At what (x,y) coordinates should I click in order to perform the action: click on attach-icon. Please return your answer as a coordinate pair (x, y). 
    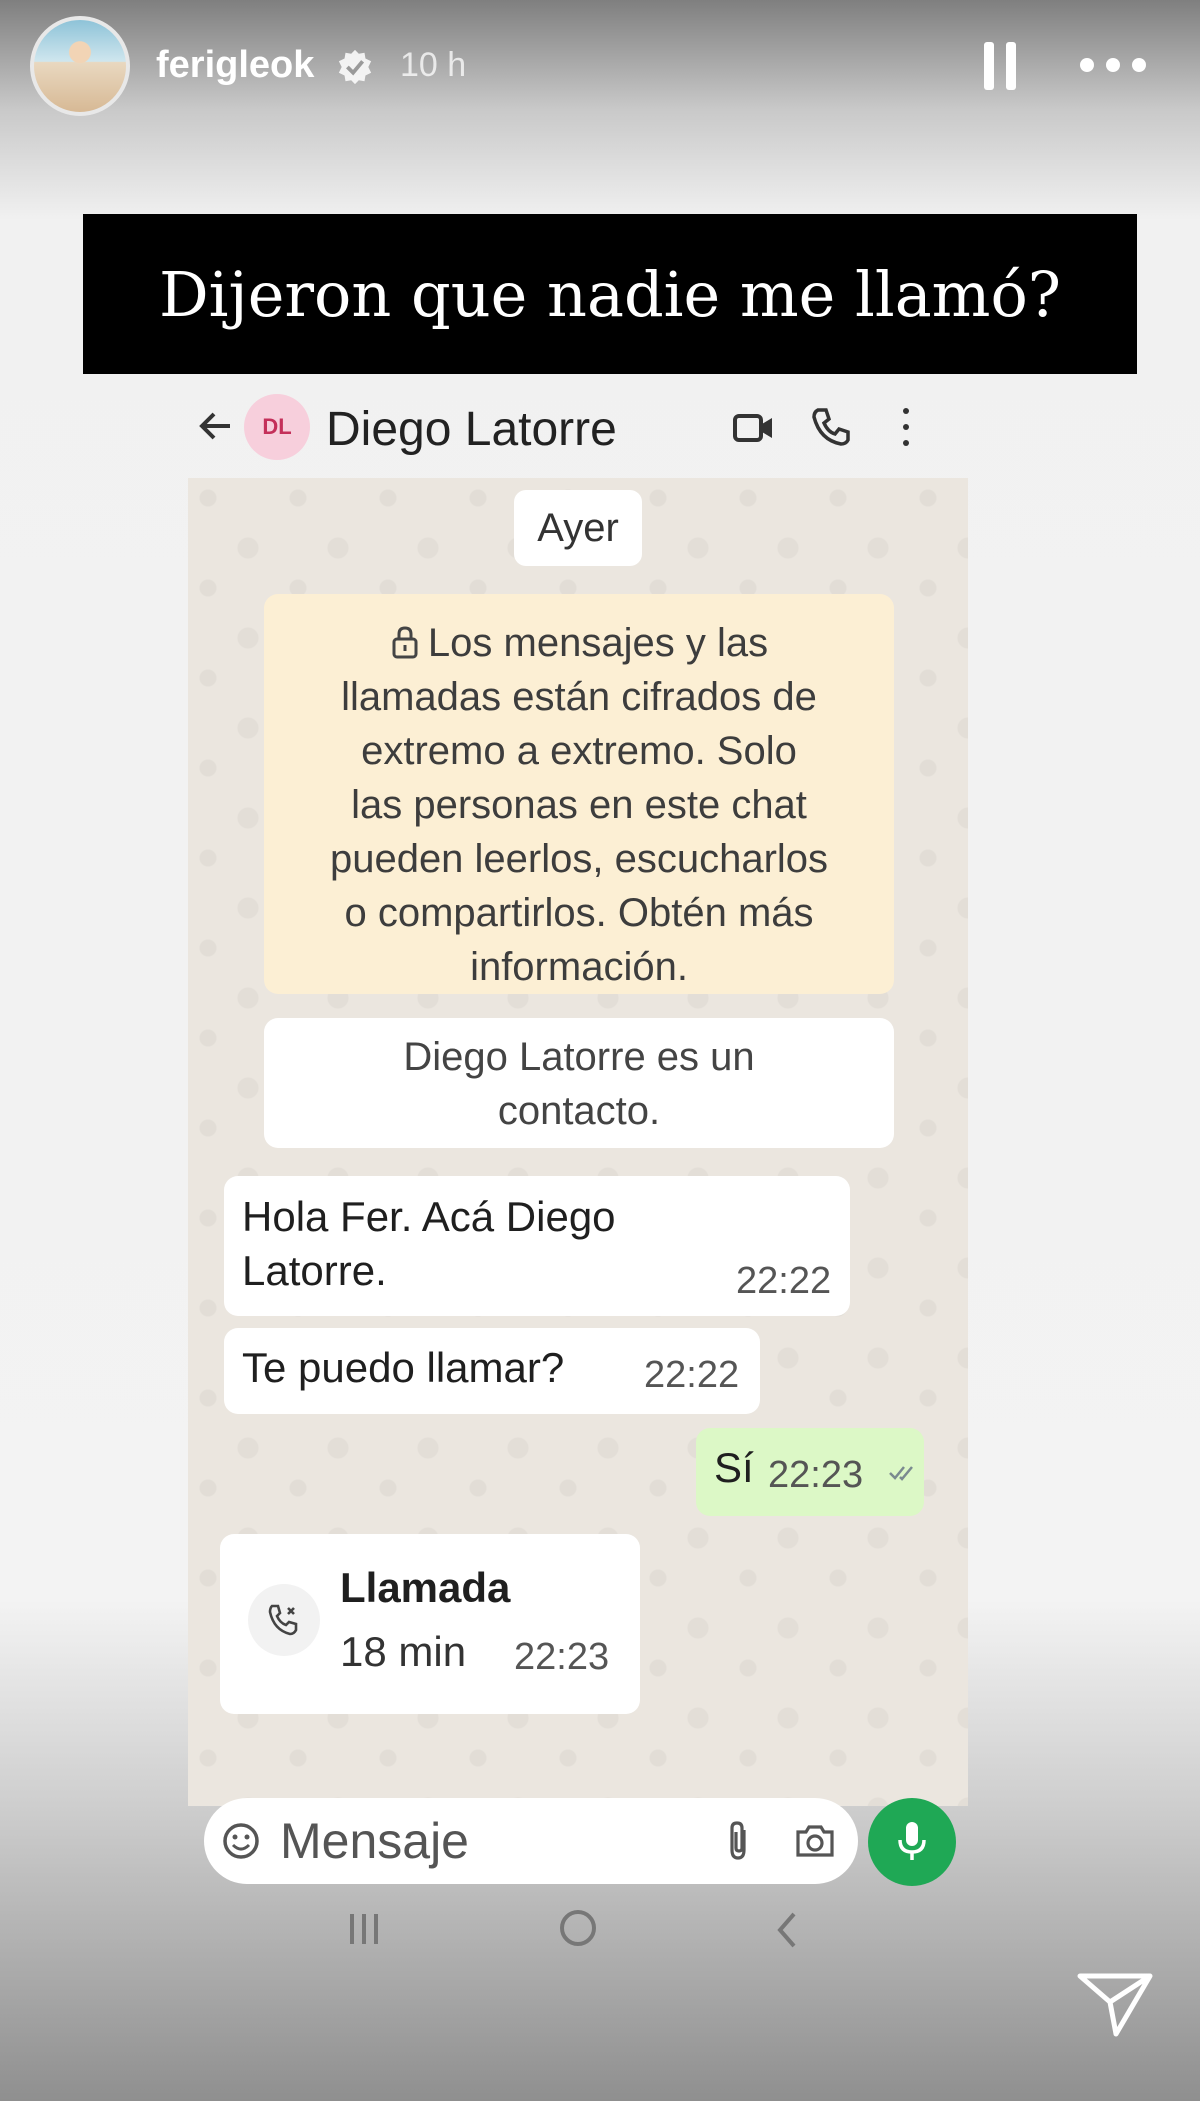
    Looking at the image, I should click on (739, 1841).